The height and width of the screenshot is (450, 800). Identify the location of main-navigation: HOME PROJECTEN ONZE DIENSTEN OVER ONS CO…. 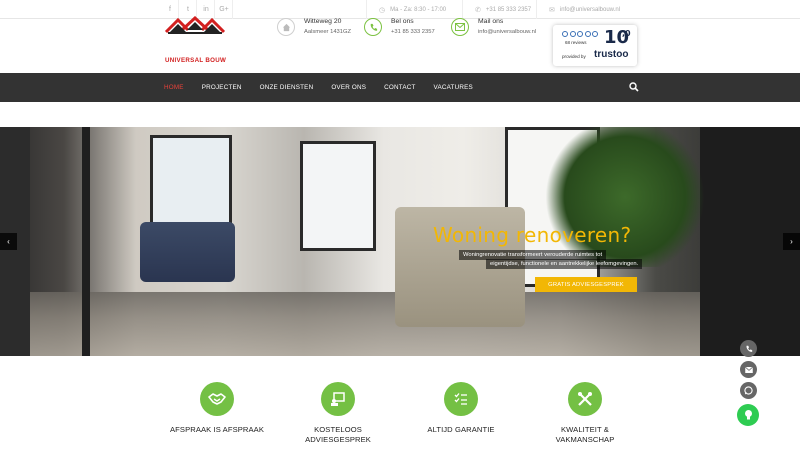
(400, 87).